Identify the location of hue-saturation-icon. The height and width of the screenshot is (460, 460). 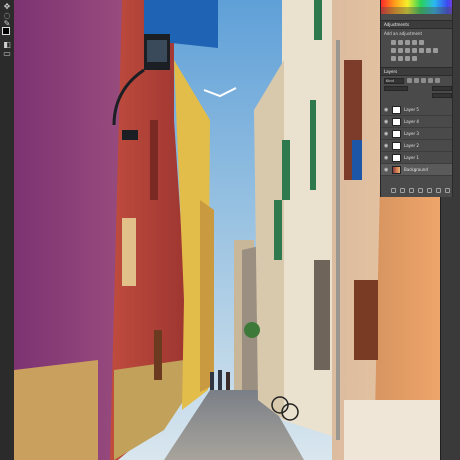
(393, 50).